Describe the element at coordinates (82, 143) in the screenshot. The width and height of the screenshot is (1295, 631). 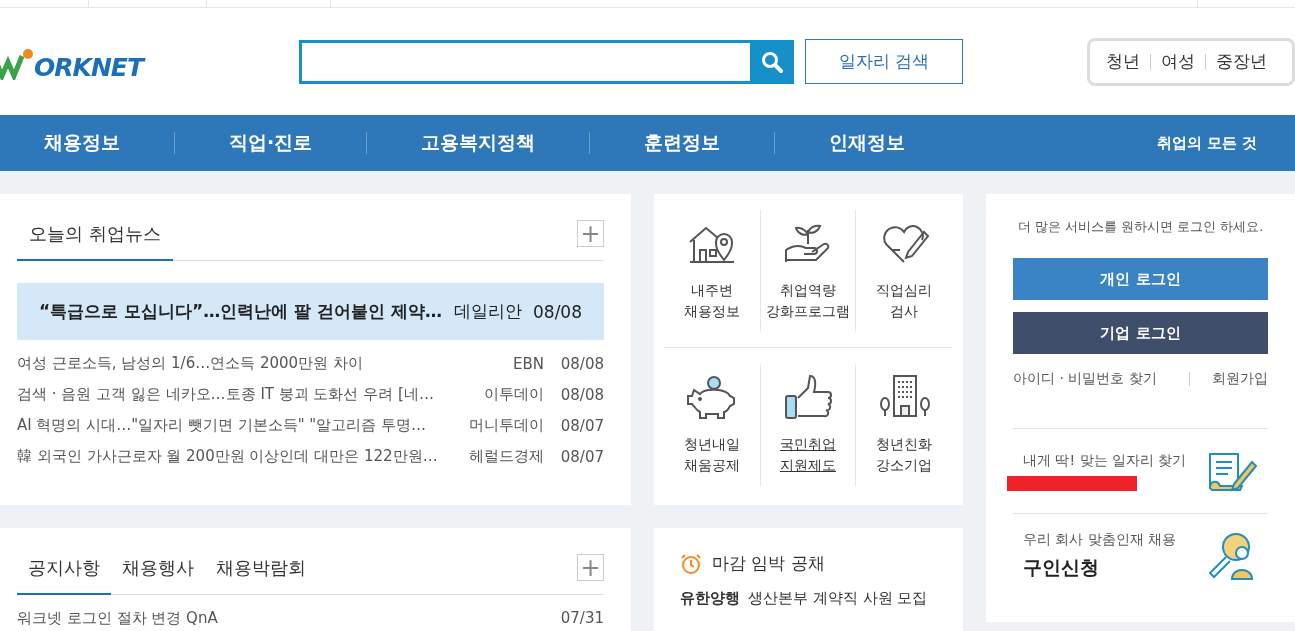
I see `nav-item: 채용정보` at that location.